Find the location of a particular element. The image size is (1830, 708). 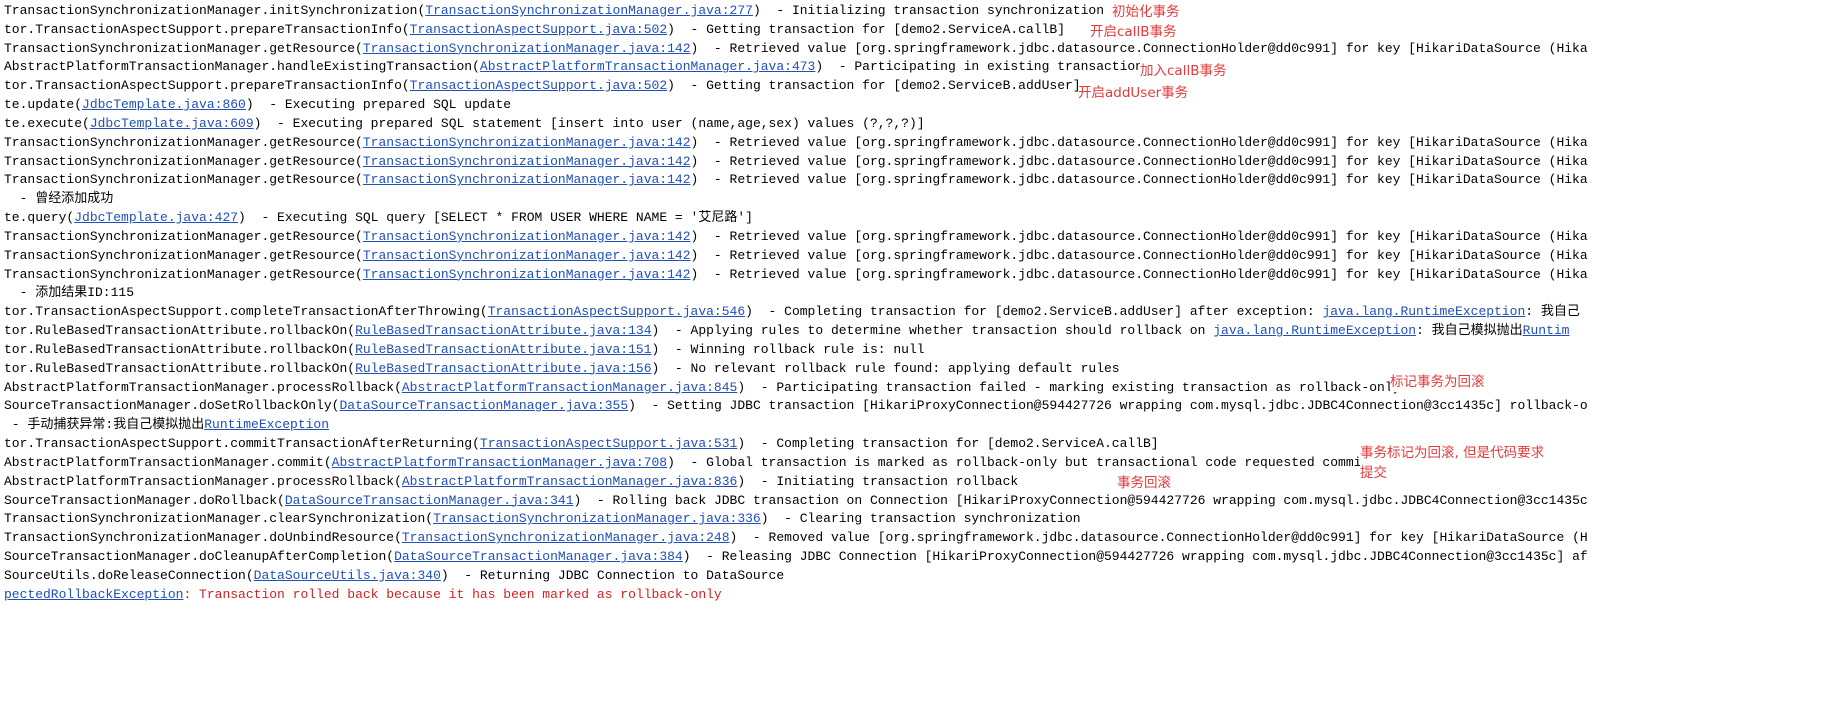

log-line: - 手动捕获异常:我自己模拟抛出RuntimeException is located at coordinates (917, 425).